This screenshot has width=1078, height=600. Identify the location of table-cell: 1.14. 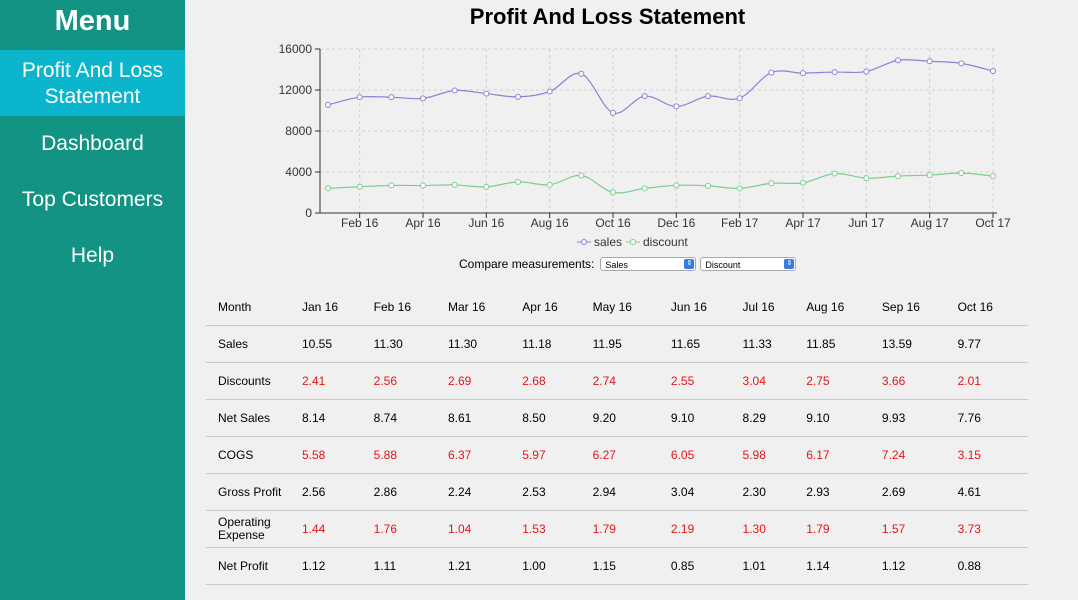
(844, 566).